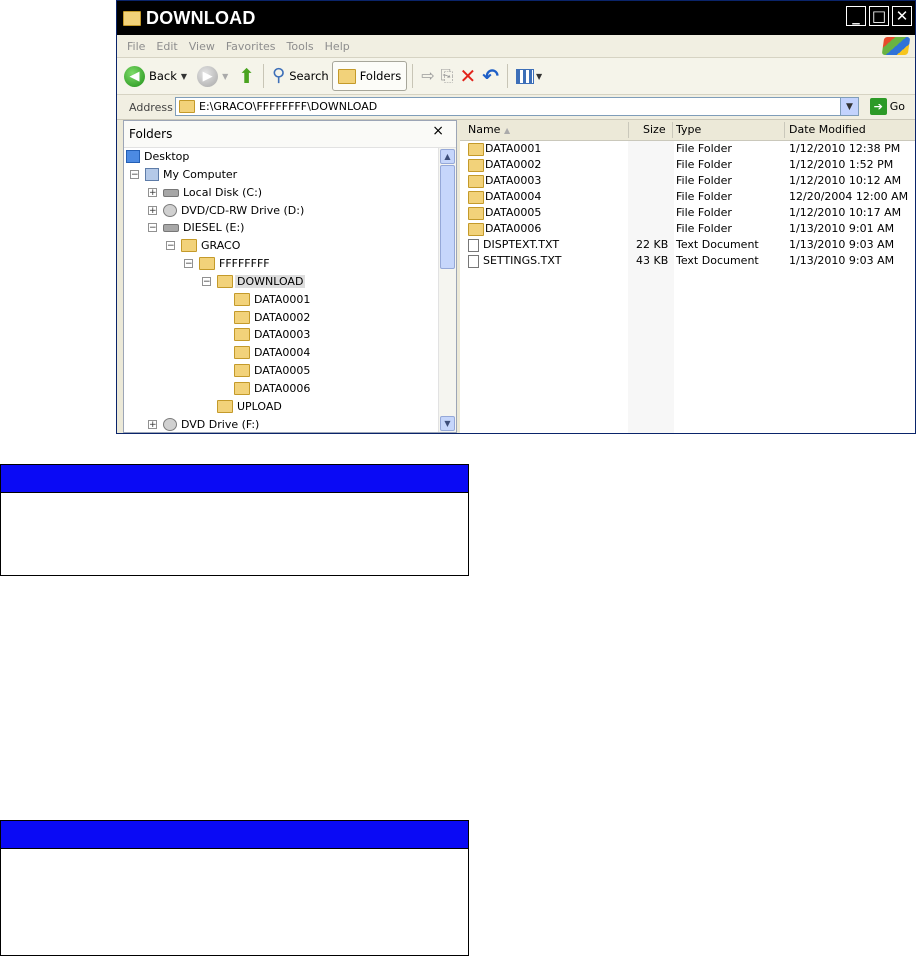 This screenshot has height=956, width=918. I want to click on file-row: DATA0006 File Folder 1/13/2010 9:01 AM, so click(687, 229).